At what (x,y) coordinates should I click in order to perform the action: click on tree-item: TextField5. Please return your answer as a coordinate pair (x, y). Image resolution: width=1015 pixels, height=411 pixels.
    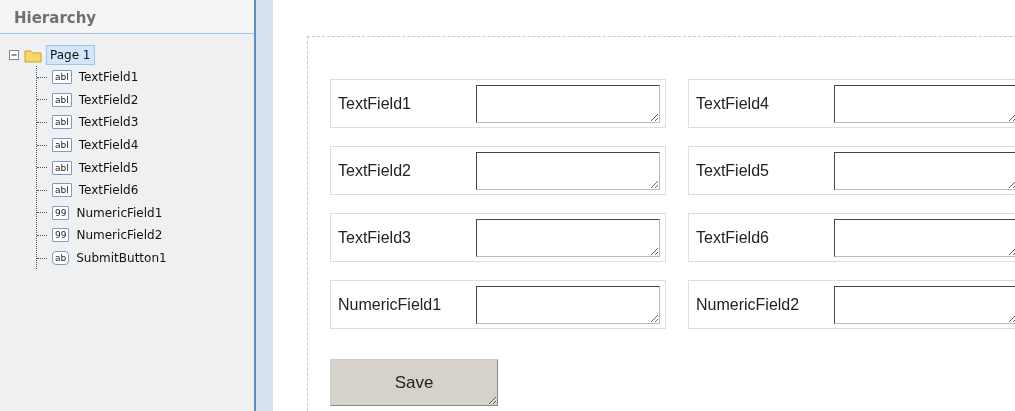
    Looking at the image, I should click on (108, 167).